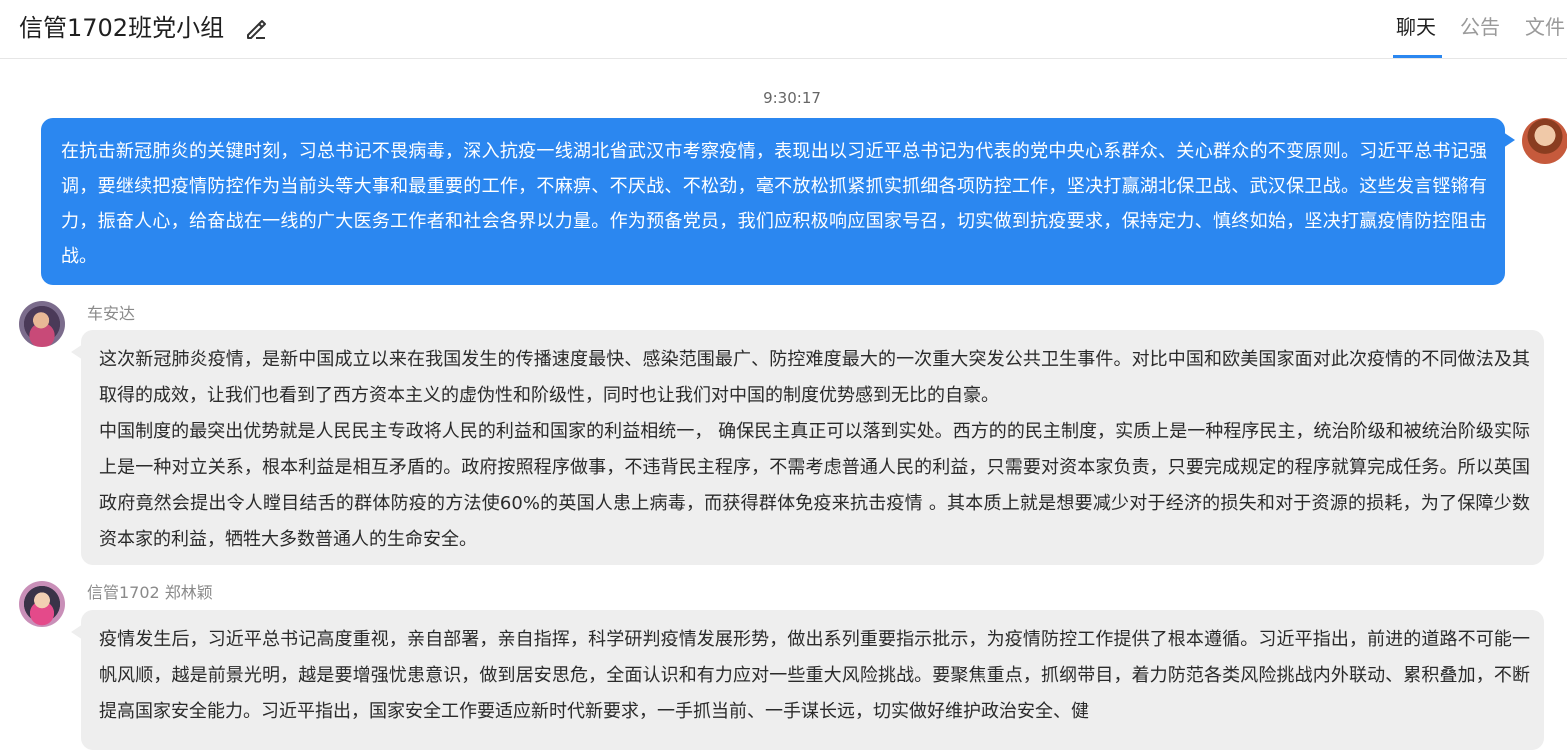 Image resolution: width=1567 pixels, height=750 pixels. I want to click on sender-name: 信管1702 郑林颖, so click(150, 592).